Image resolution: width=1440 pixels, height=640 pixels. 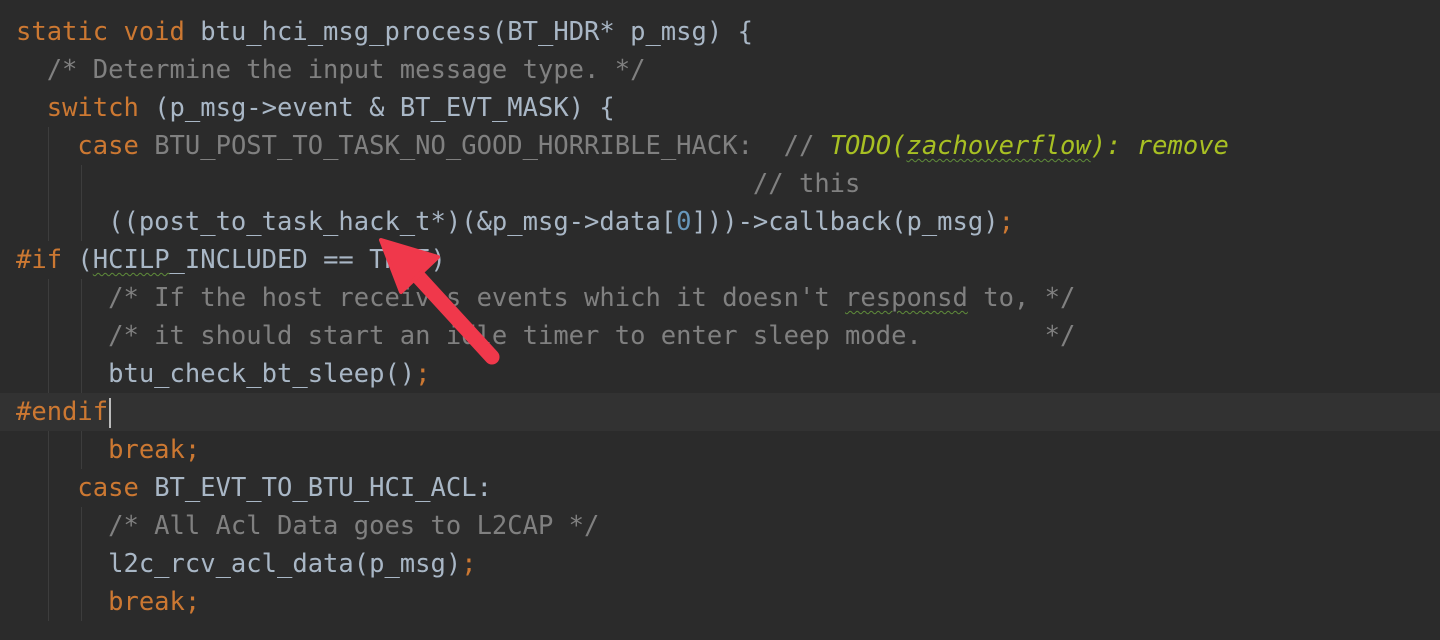 I want to click on code-line-10: btu_check_bt_sleep();, so click(x=720, y=374).